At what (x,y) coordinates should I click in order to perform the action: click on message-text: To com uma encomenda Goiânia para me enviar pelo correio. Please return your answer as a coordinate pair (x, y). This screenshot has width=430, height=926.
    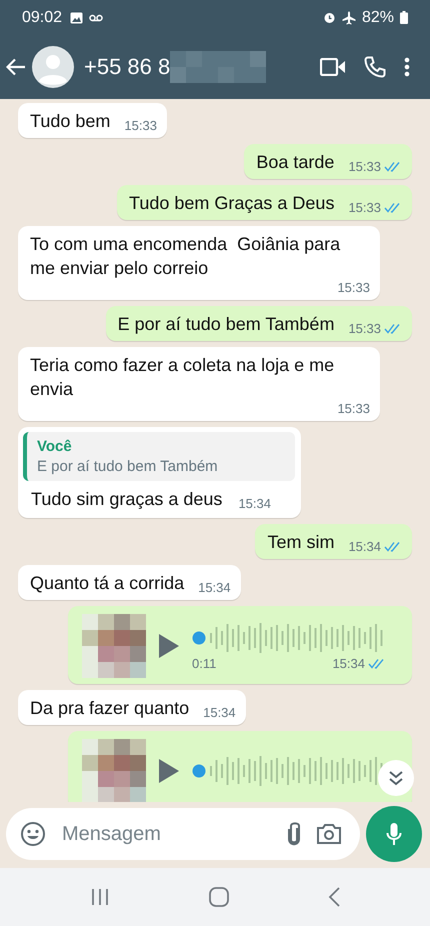
    Looking at the image, I should click on (186, 256).